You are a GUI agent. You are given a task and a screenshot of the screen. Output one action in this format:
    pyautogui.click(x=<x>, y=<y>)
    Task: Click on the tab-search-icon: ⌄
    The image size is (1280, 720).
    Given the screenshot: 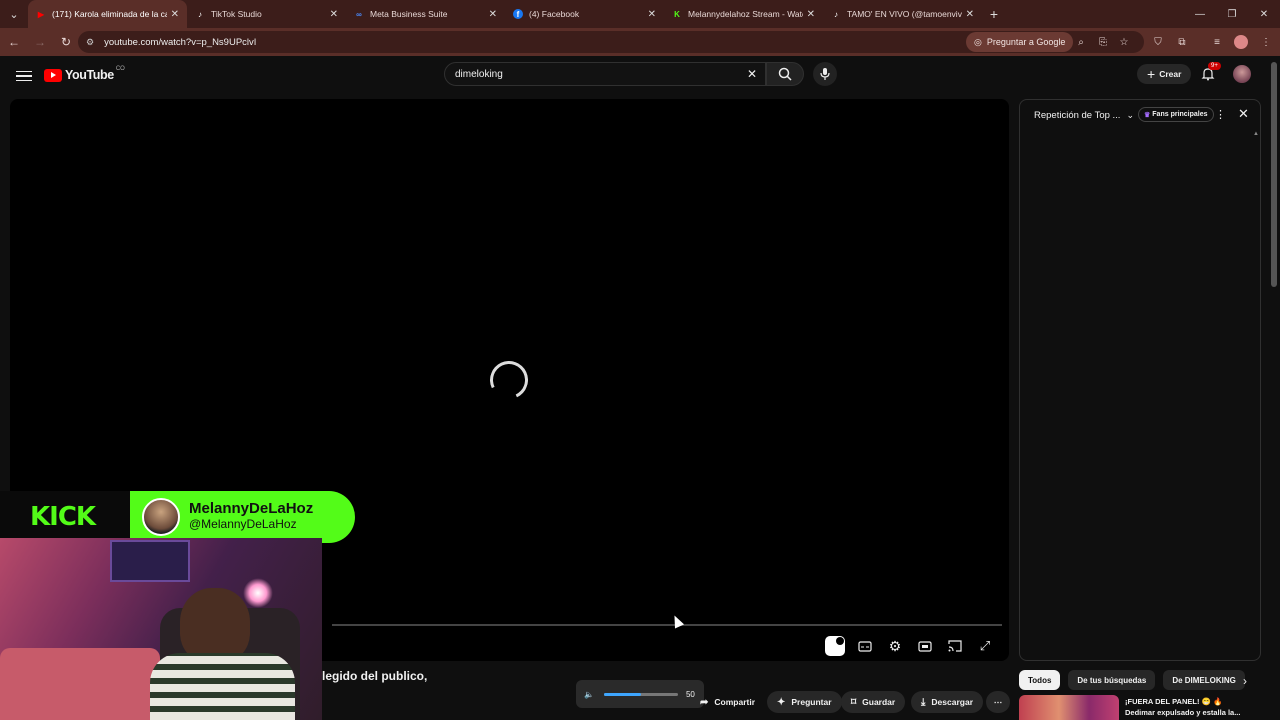 What is the action you would take?
    pyautogui.click(x=14, y=14)
    